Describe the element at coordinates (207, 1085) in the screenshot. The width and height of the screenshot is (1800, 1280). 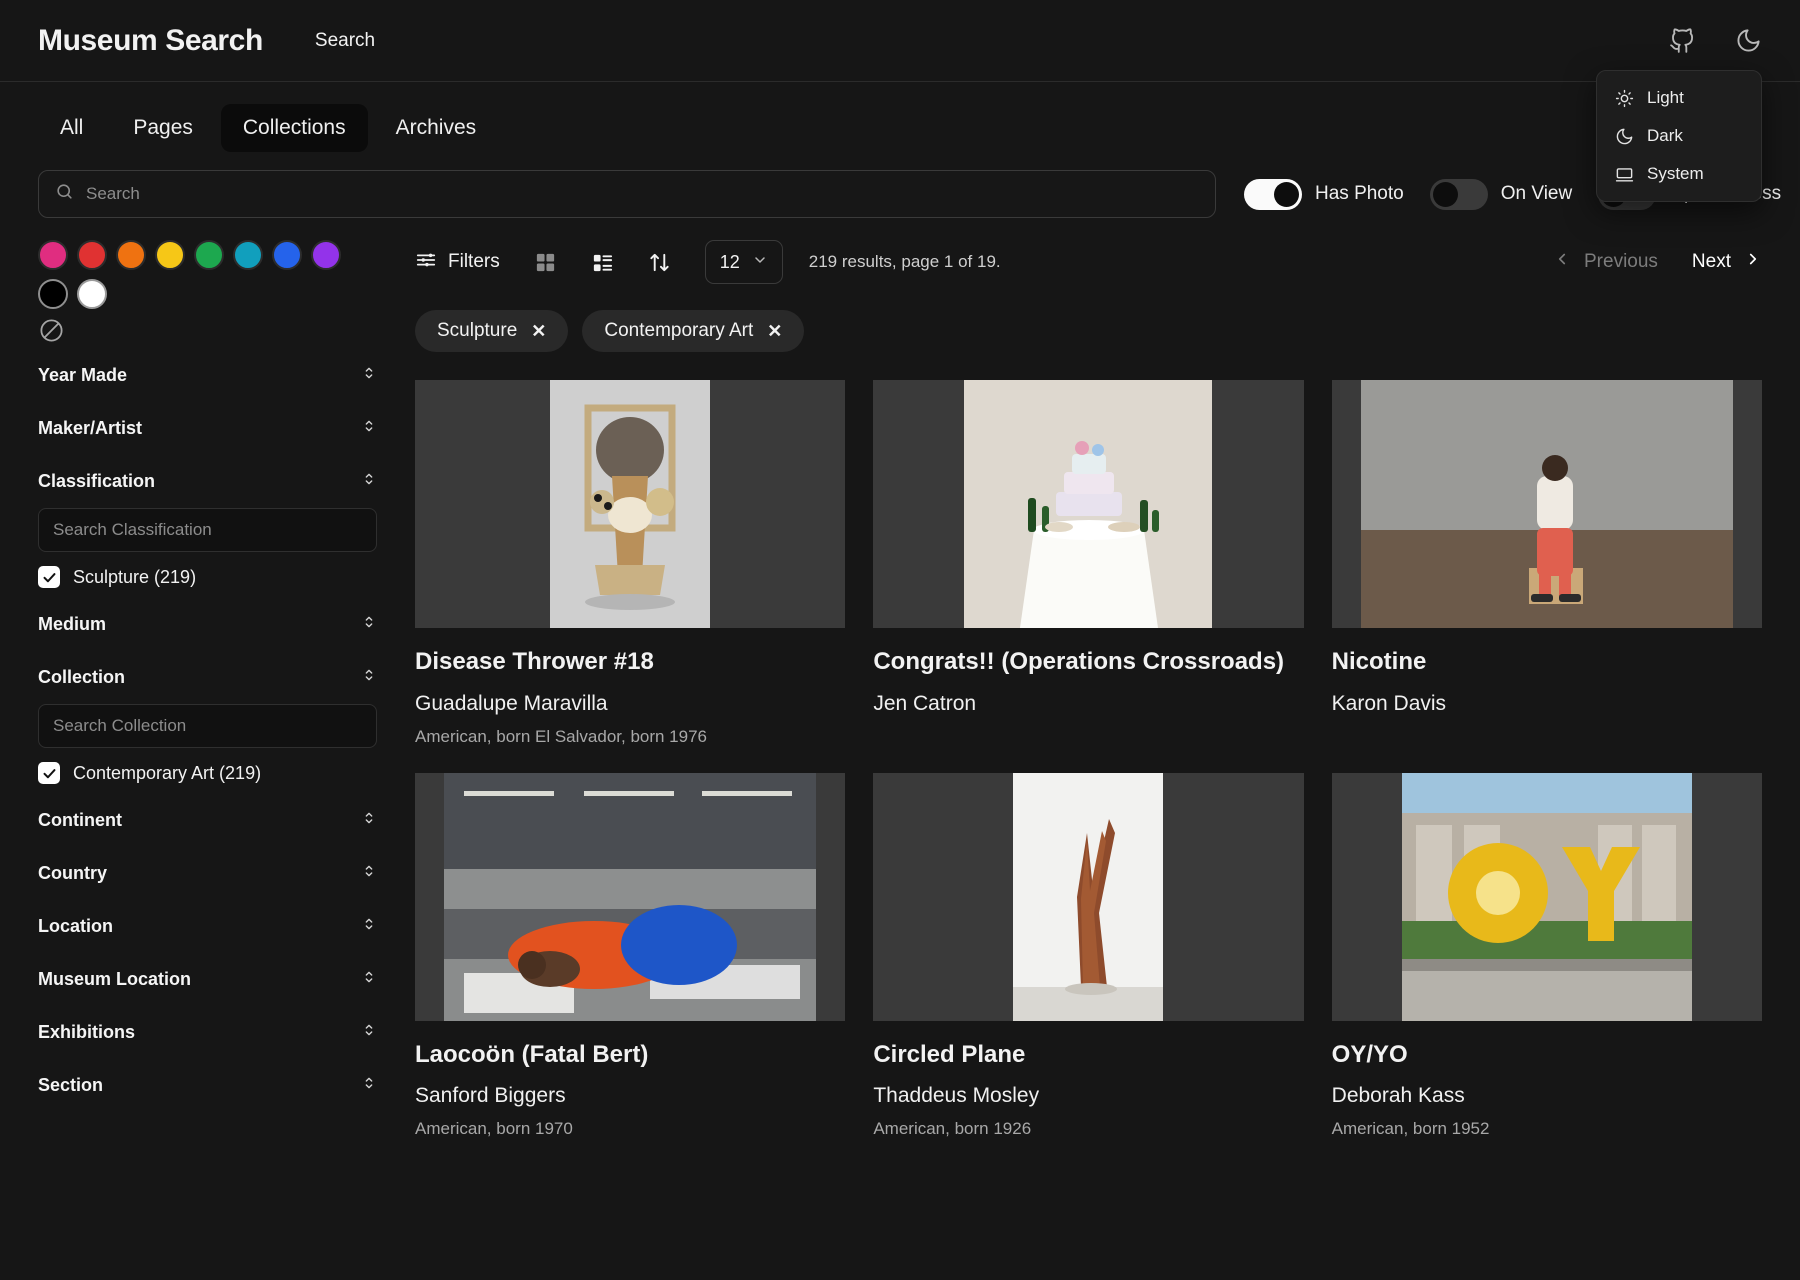
I see `facet-header-section: Section` at that location.